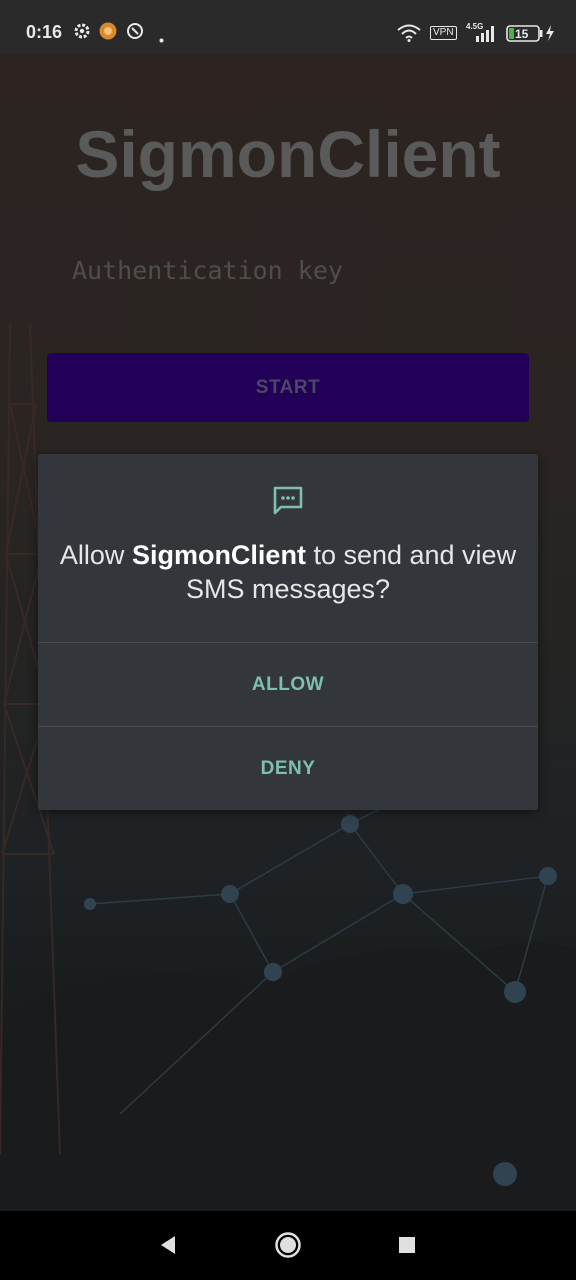 This screenshot has width=576, height=1280. What do you see at coordinates (407, 1245) in the screenshot?
I see `recents-icon` at bounding box center [407, 1245].